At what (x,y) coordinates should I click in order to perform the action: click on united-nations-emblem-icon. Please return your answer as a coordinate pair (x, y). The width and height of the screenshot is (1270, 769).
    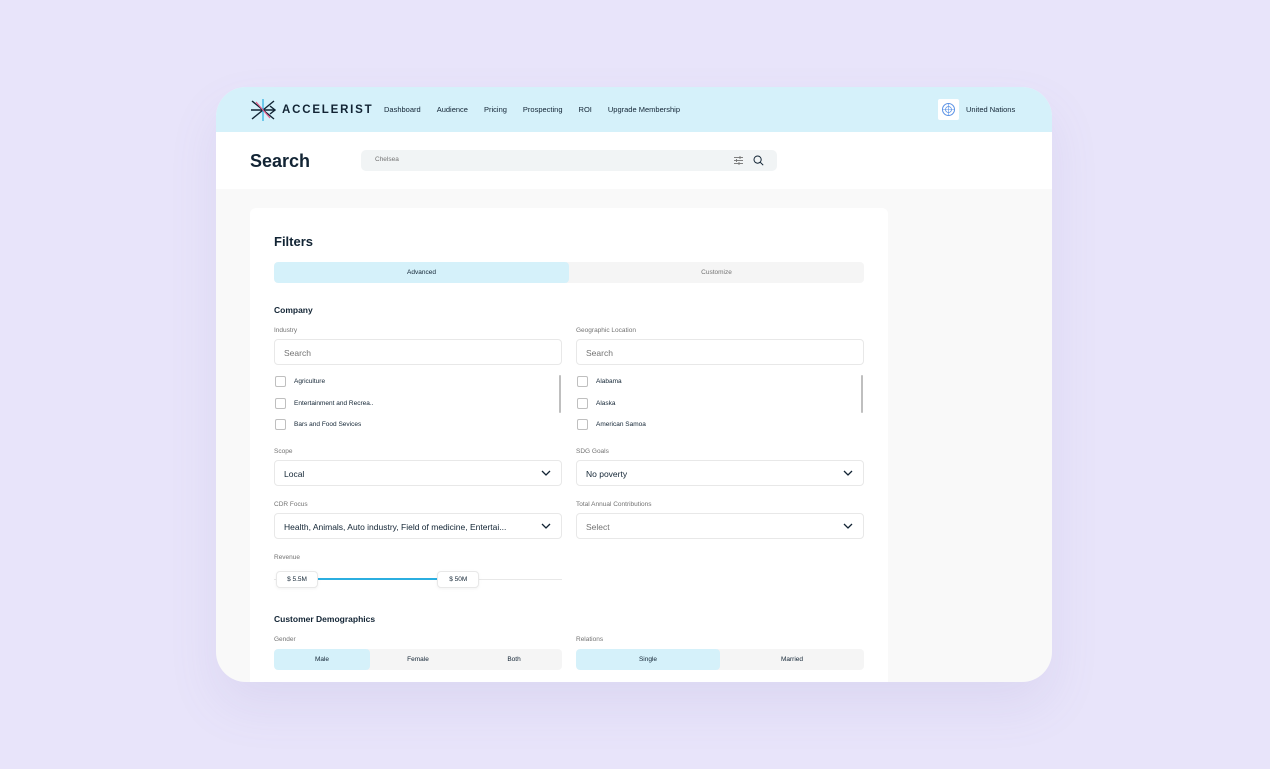
    Looking at the image, I should click on (948, 109).